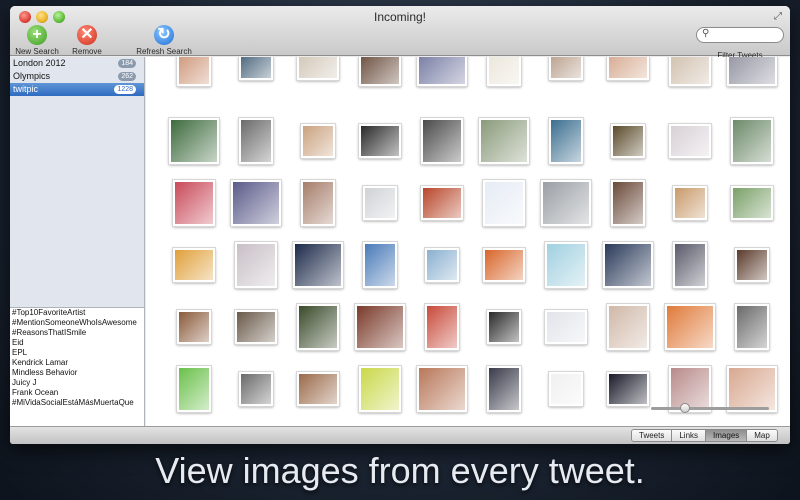  I want to click on saved-search-item: London 2012 184, so click(77, 63).